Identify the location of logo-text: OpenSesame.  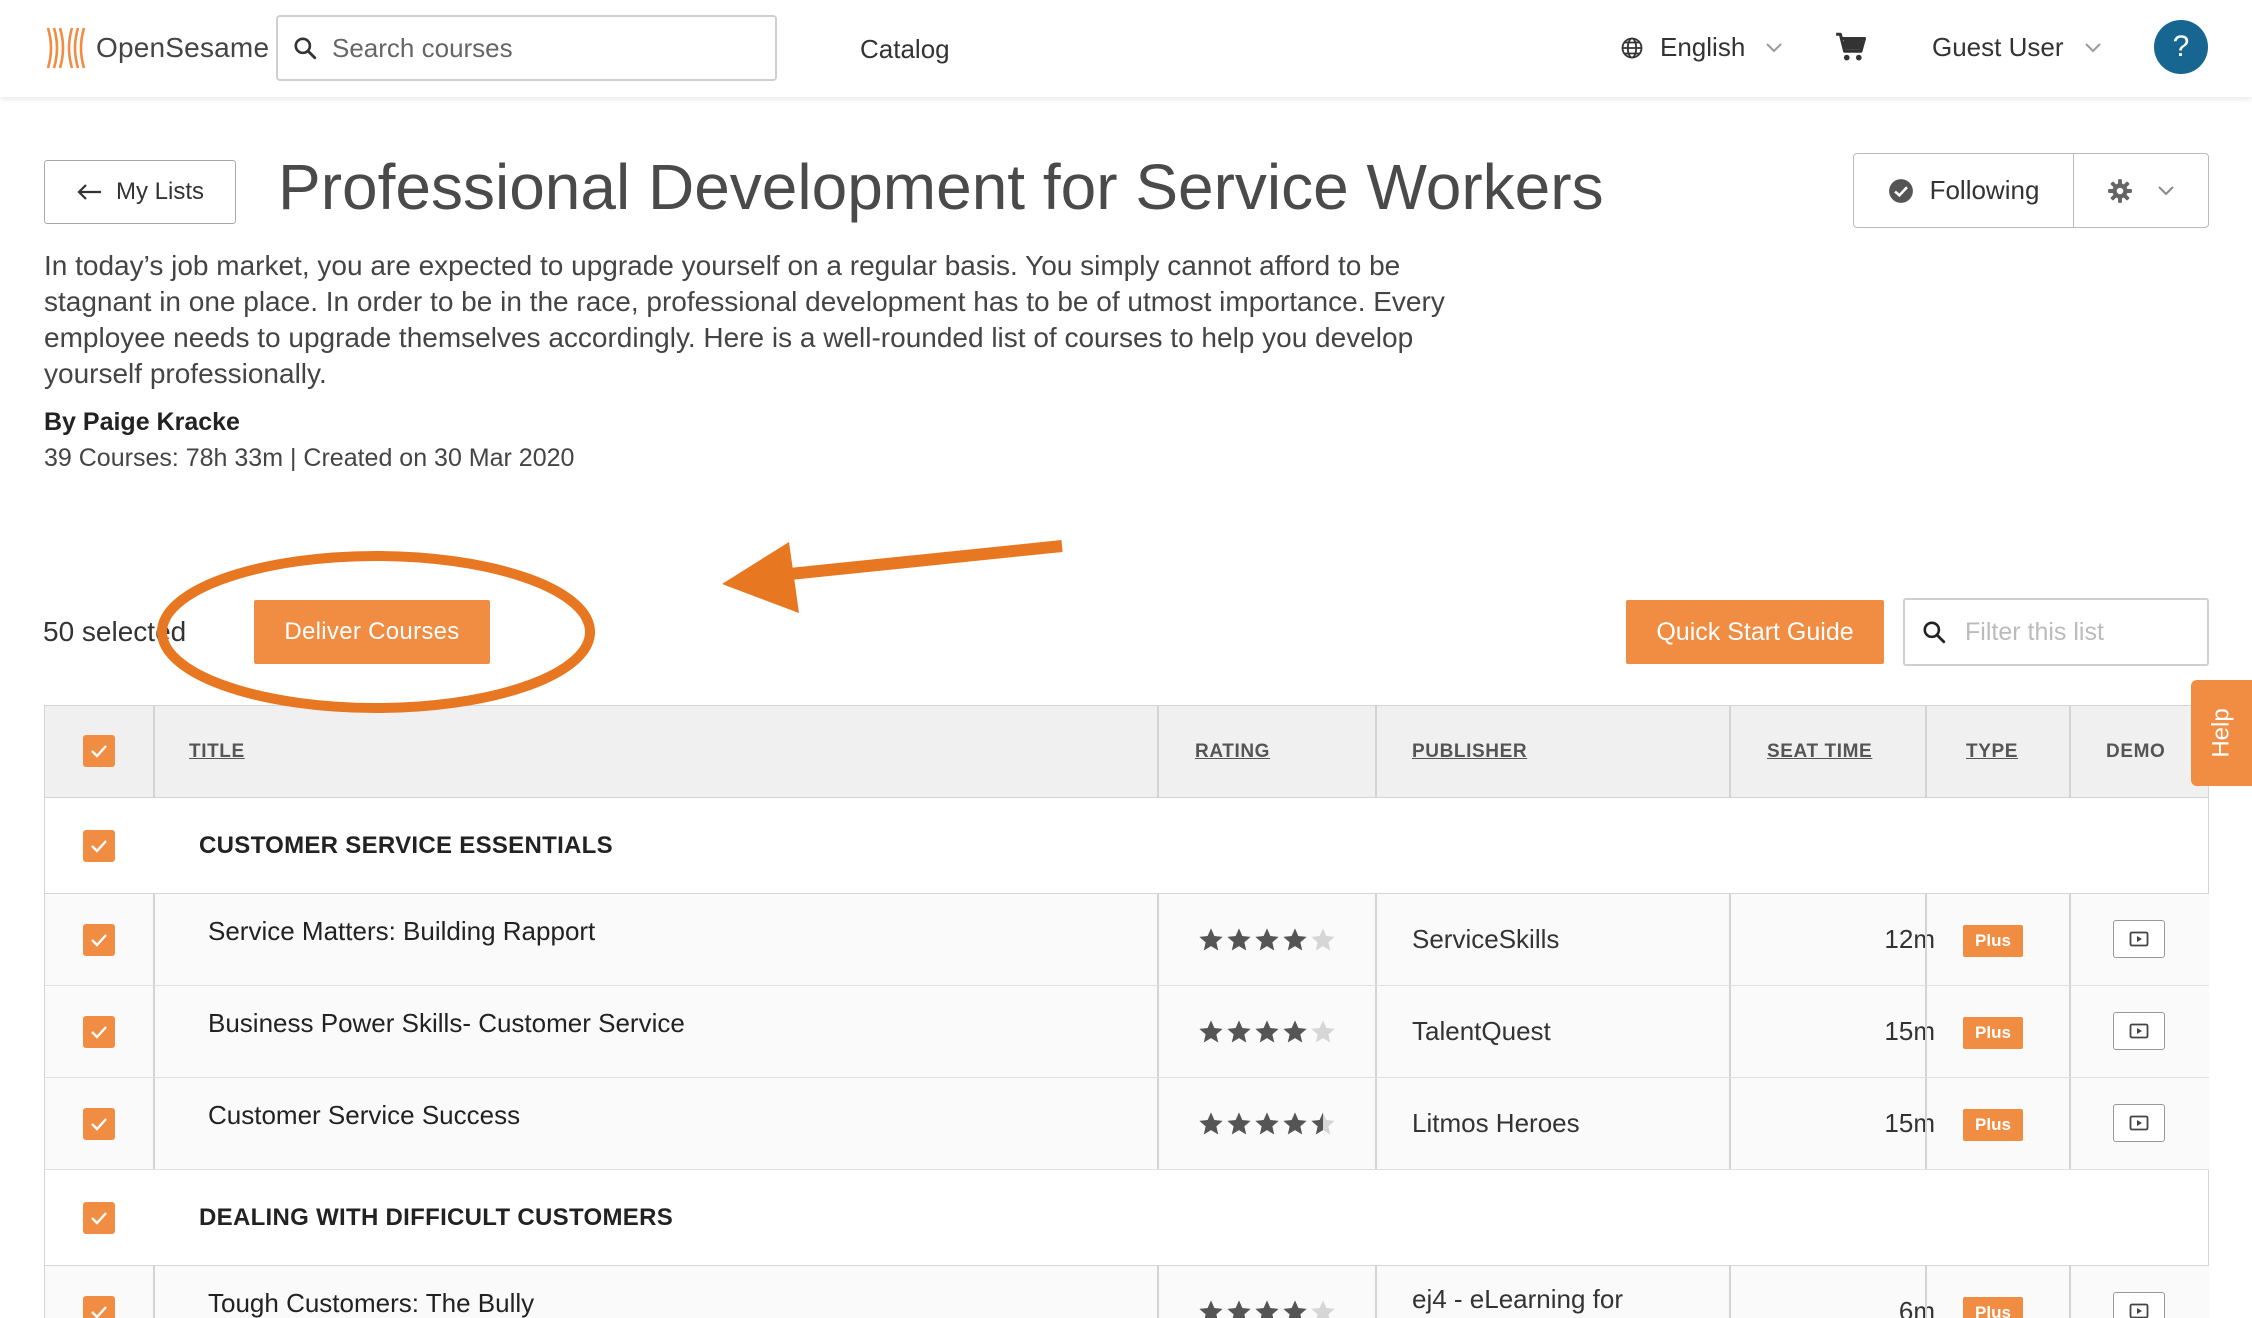
(183, 47).